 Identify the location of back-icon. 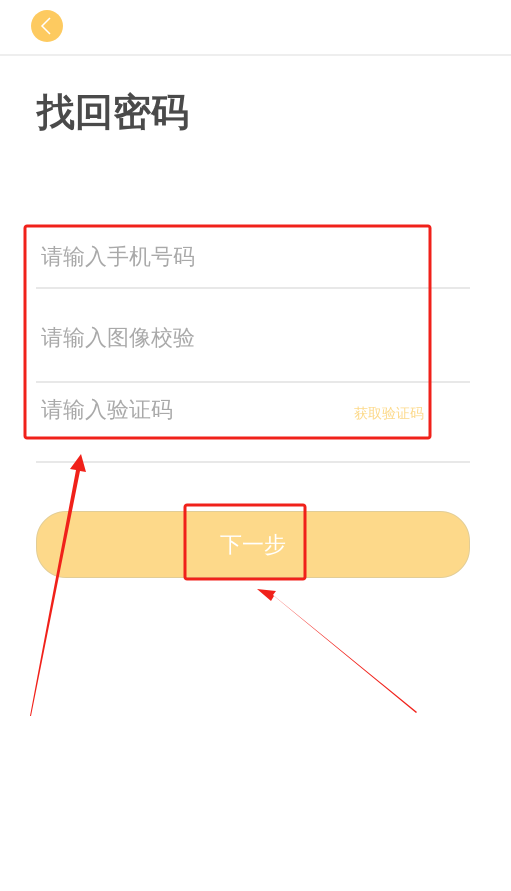
(47, 26).